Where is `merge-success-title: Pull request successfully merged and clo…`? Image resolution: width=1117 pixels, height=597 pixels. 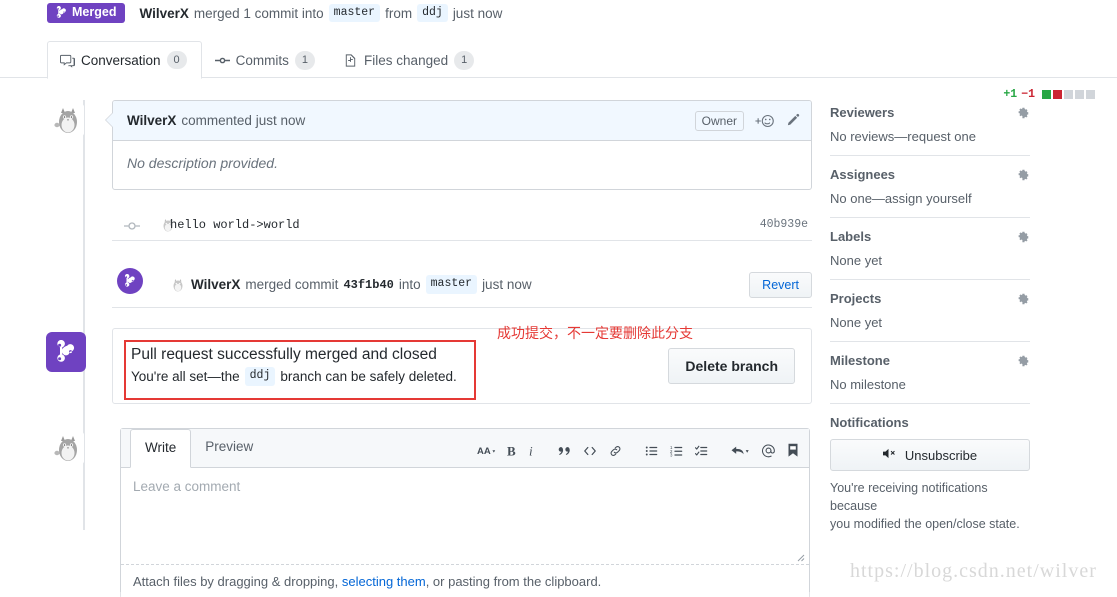
merge-success-title: Pull request successfully merged and clo… is located at coordinates (284, 355).